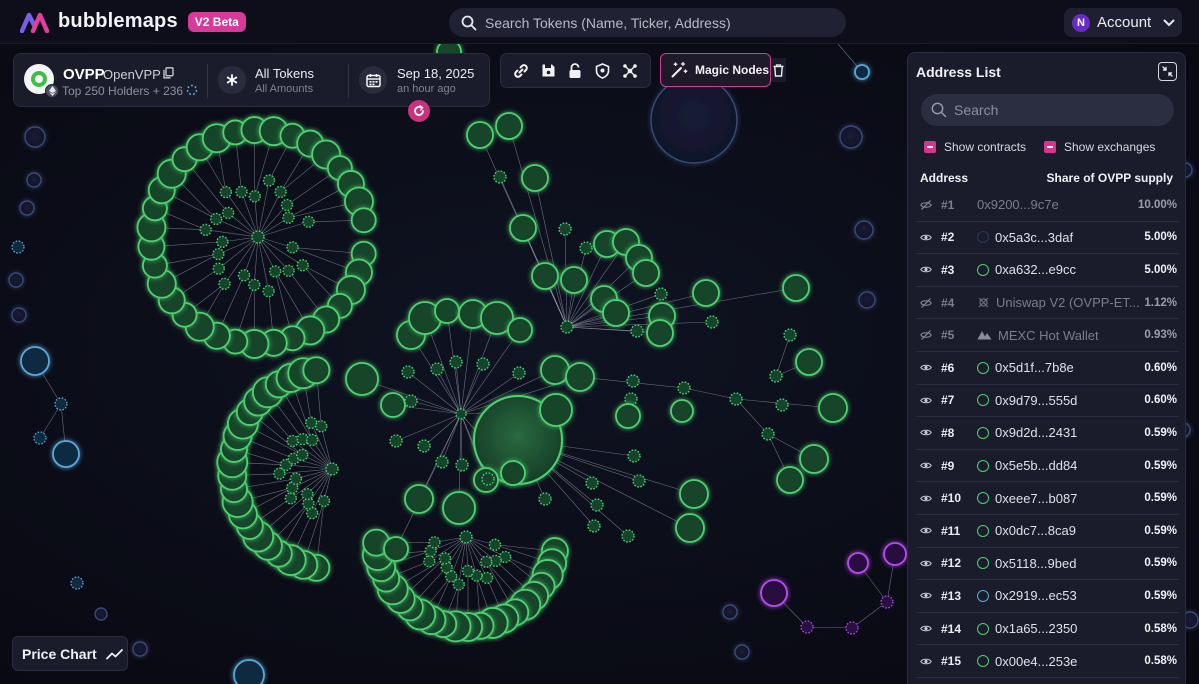 The image size is (1199, 684). What do you see at coordinates (70, 653) in the screenshot?
I see `price-chart-button: Price Chart` at bounding box center [70, 653].